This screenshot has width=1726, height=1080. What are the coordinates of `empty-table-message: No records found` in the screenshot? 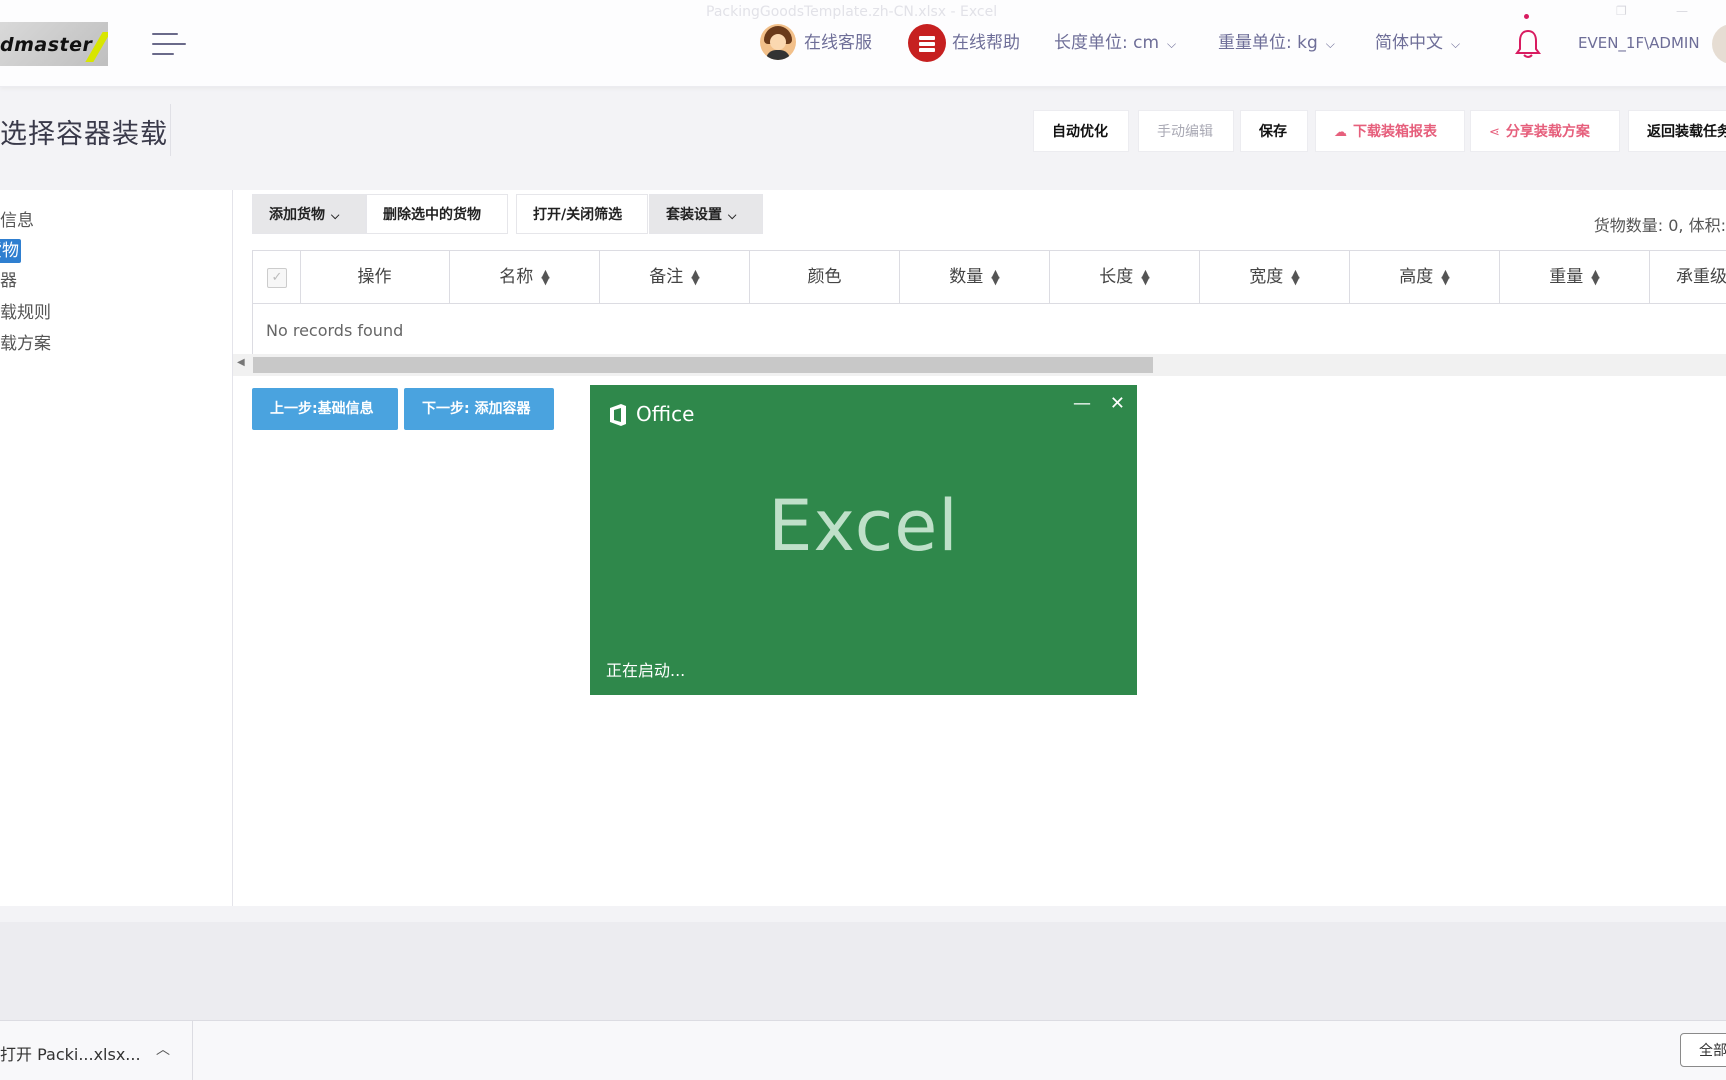 It's located at (335, 330).